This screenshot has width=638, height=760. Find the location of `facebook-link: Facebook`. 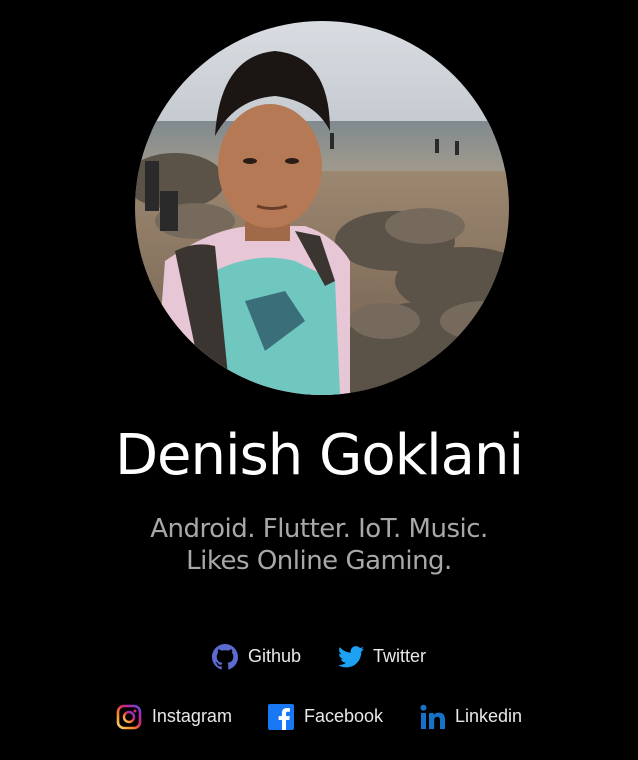

facebook-link: Facebook is located at coordinates (325, 716).